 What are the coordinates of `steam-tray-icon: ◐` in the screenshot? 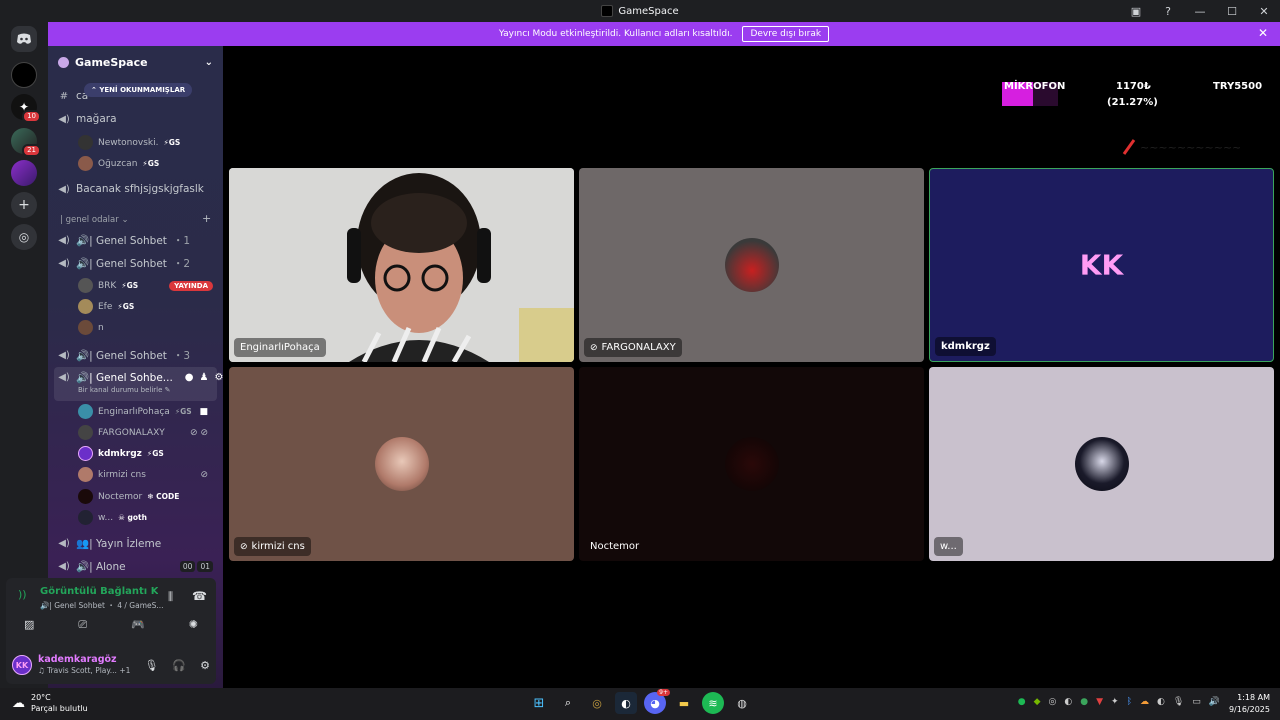 It's located at (1068, 702).